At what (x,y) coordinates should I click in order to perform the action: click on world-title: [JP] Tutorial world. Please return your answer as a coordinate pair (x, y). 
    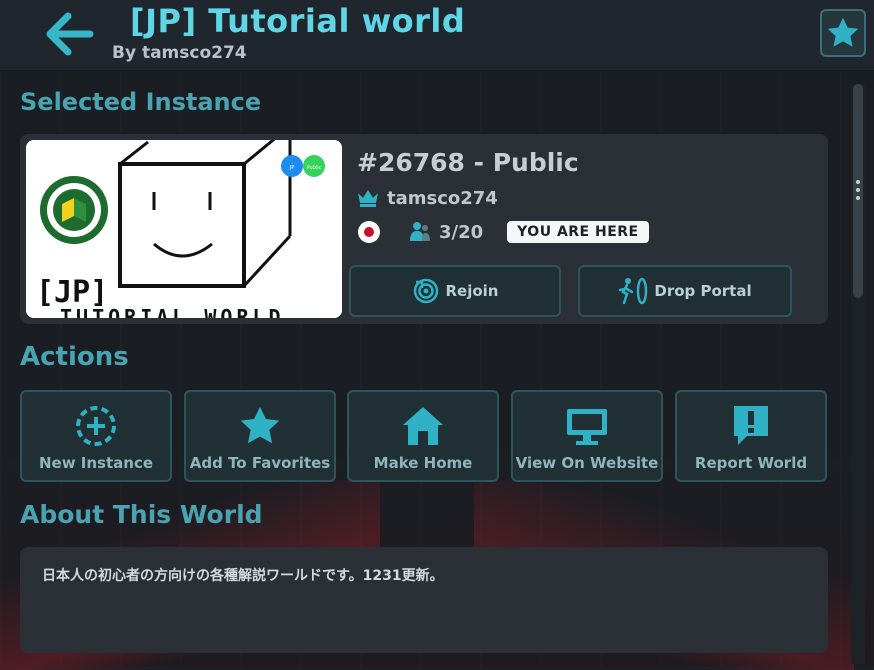
    Looking at the image, I should click on (298, 21).